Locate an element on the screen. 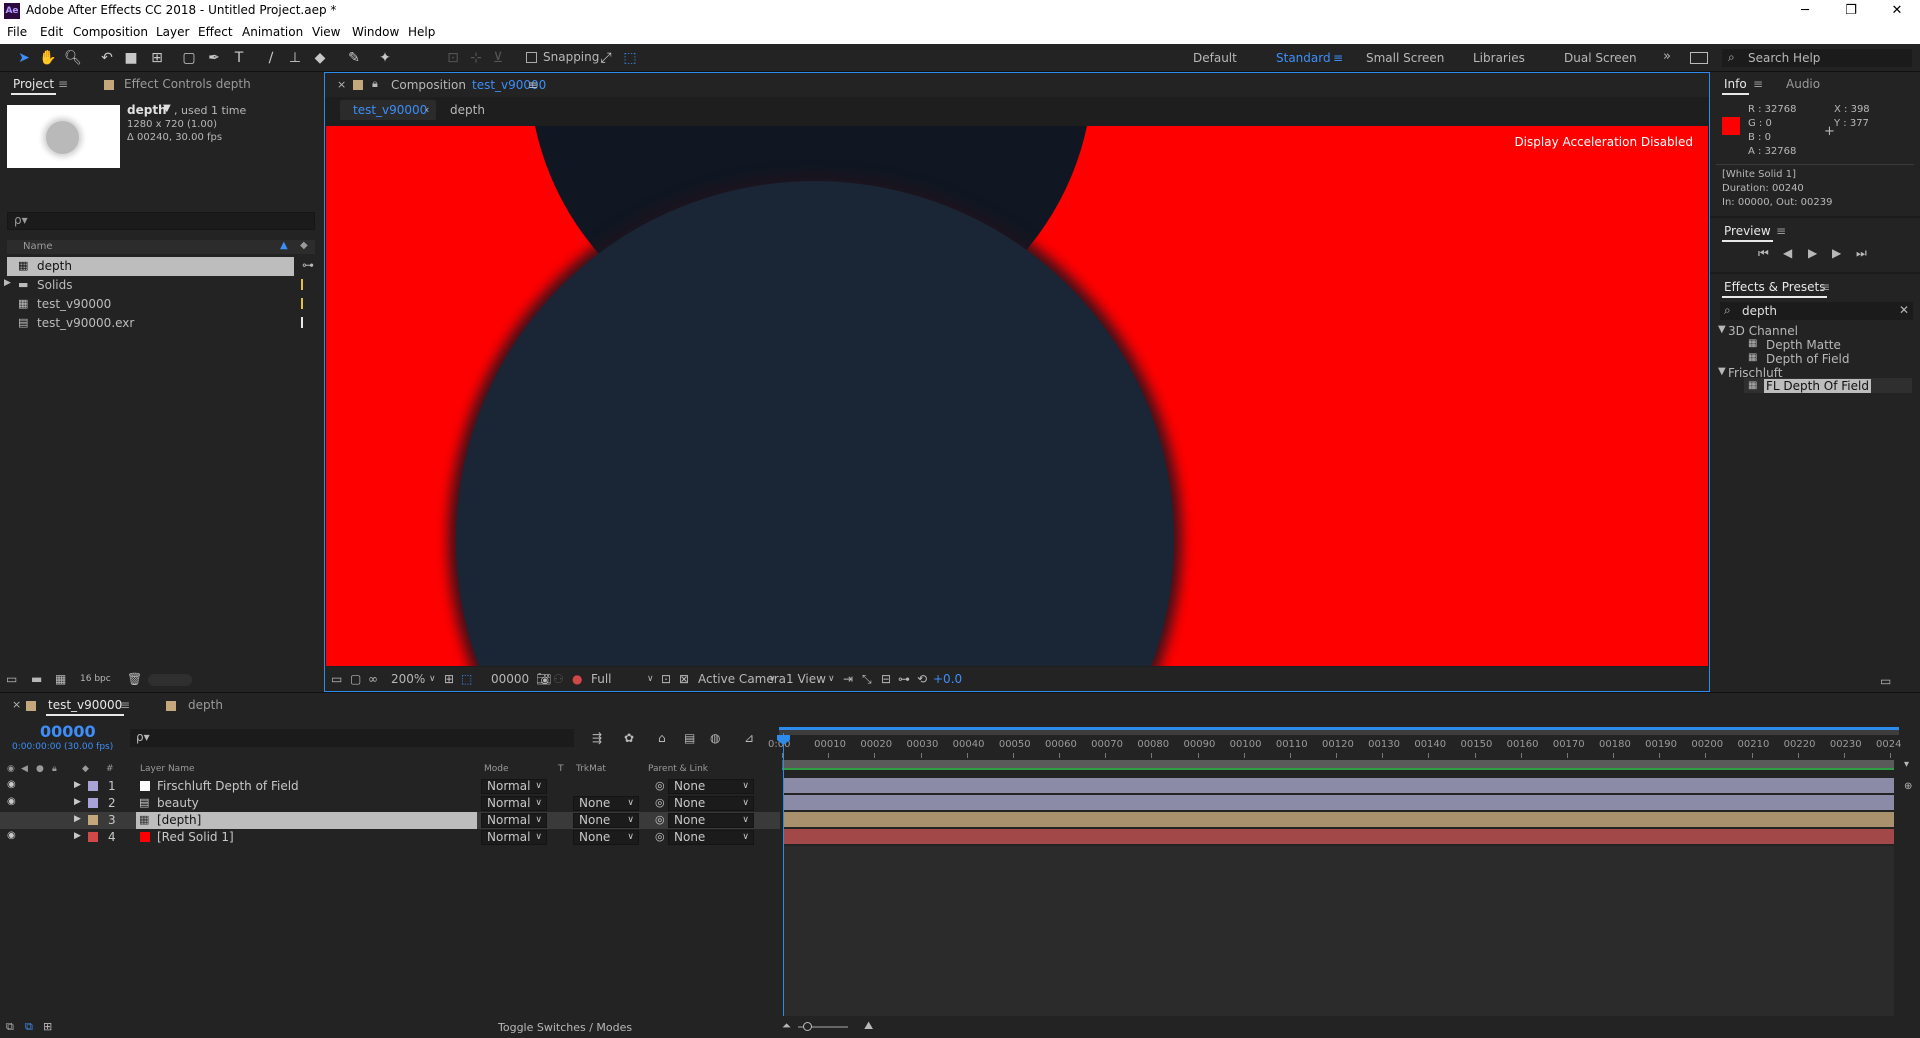 This screenshot has height=1038, width=1920. layer-name: [depth] is located at coordinates (179, 820).